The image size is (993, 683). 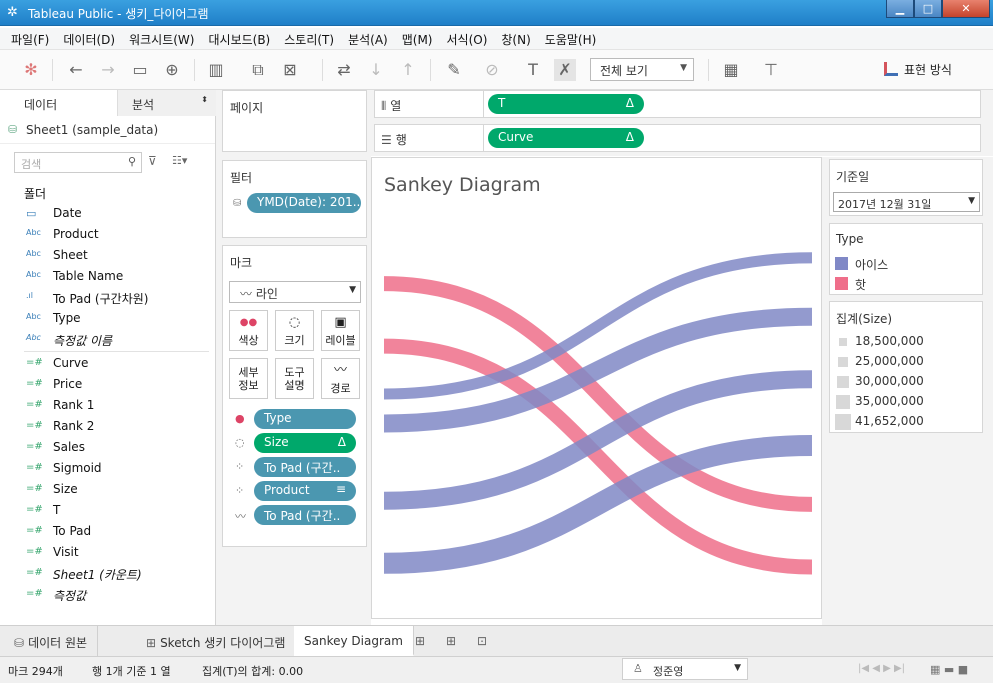 What do you see at coordinates (107, 384) in the screenshot?
I see `measure-field: =# Price` at bounding box center [107, 384].